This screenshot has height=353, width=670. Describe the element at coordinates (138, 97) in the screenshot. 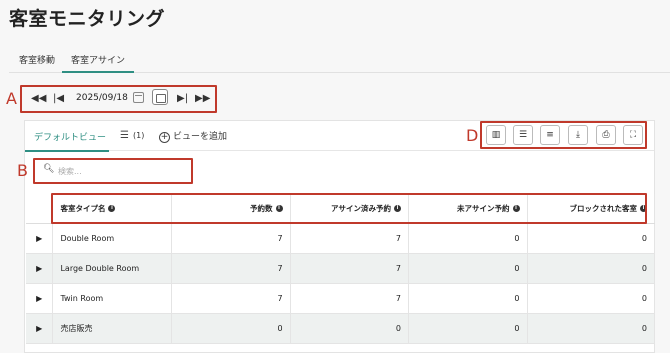

I see `calendar-icon` at that location.